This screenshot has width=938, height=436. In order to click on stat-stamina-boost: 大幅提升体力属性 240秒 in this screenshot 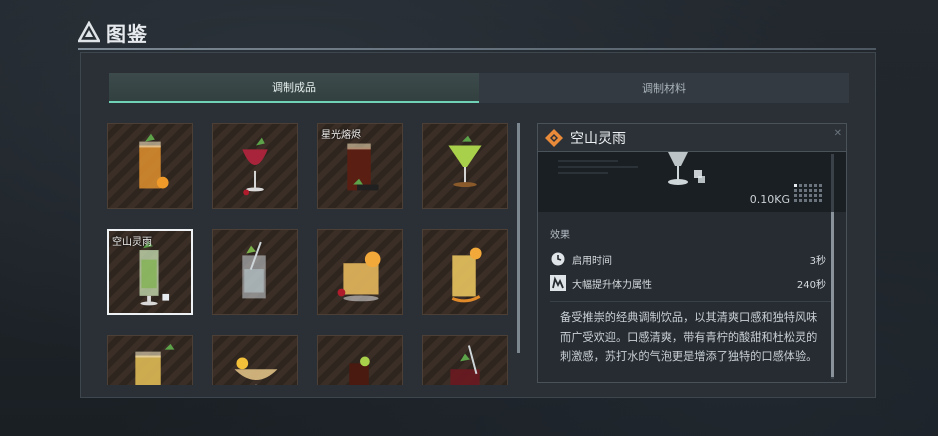, I will do `click(692, 283)`.